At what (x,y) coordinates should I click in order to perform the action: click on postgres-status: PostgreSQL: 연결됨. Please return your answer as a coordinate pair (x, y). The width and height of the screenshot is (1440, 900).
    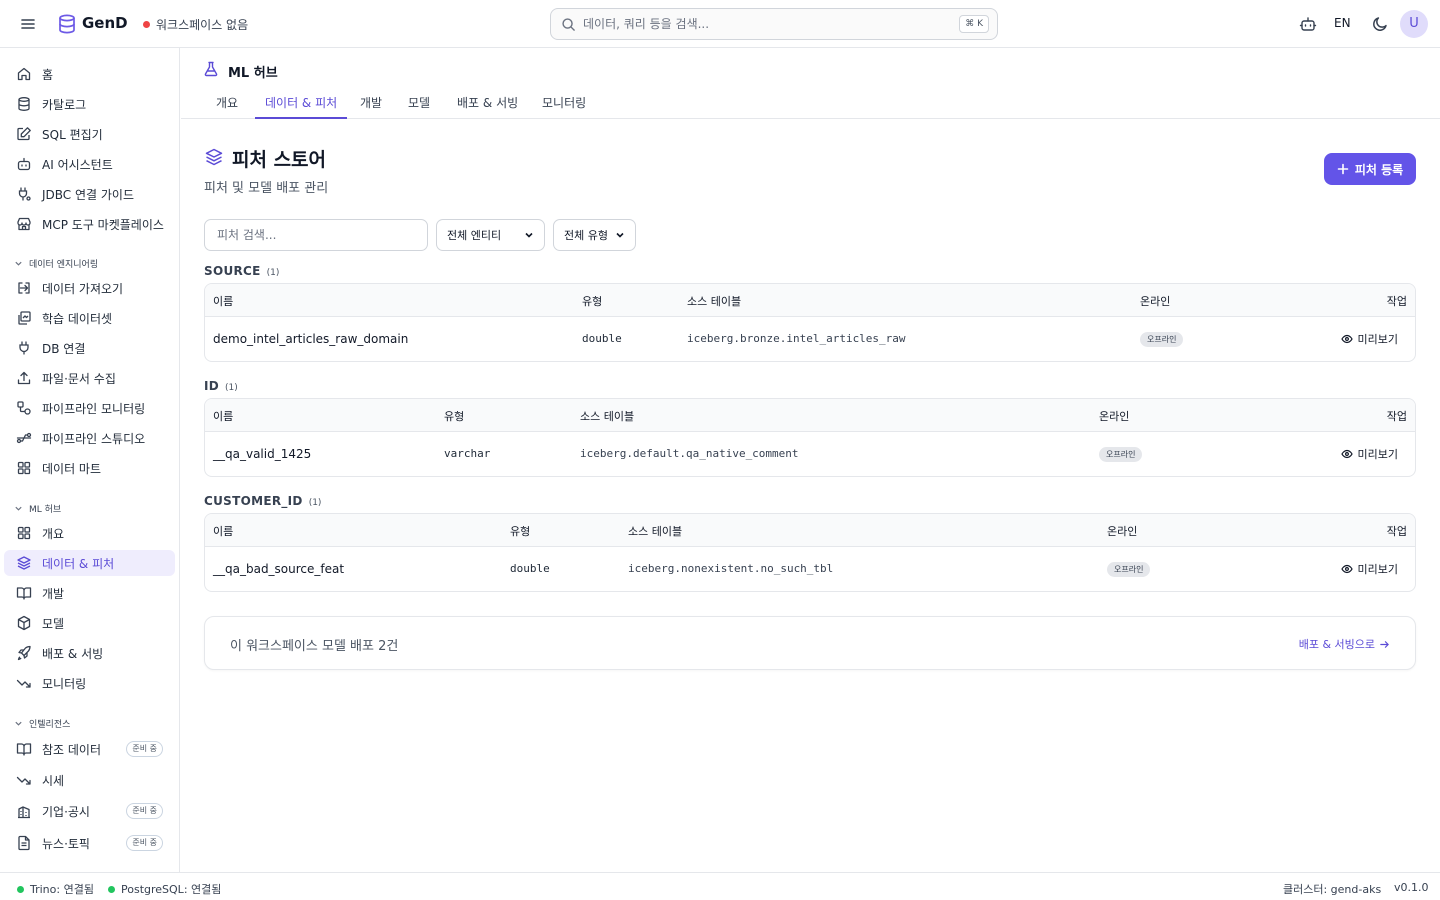
    Looking at the image, I should click on (164, 889).